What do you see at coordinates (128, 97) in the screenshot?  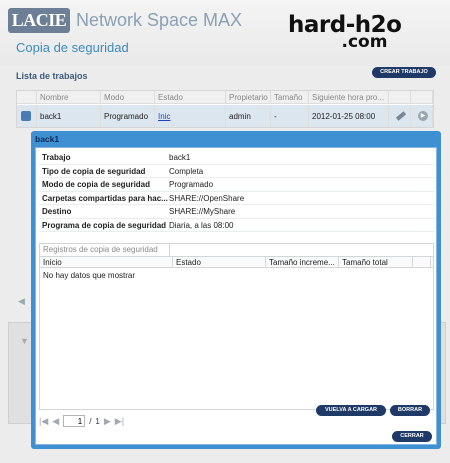 I see `column-header-mode: Modo` at bounding box center [128, 97].